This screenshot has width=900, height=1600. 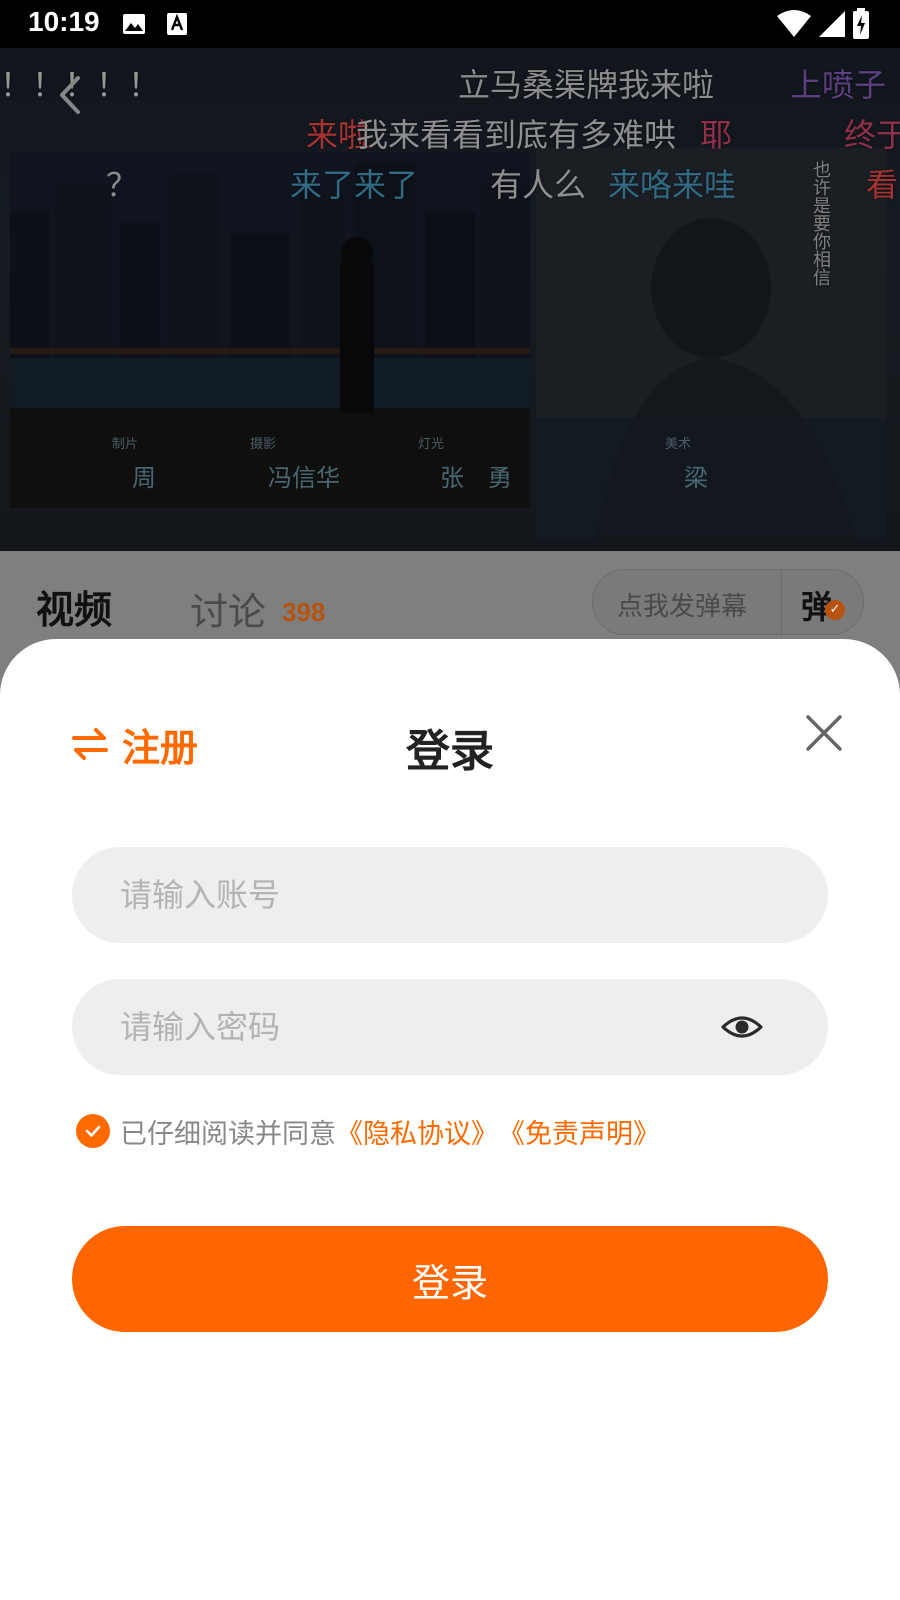 What do you see at coordinates (228, 1134) in the screenshot?
I see `agreement-text: 已仔细阅读并同意` at bounding box center [228, 1134].